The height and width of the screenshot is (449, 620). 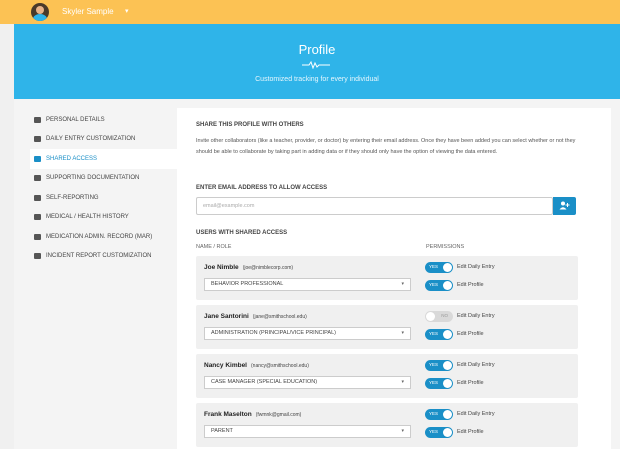 What do you see at coordinates (37, 119) in the screenshot?
I see `id-card-icon` at bounding box center [37, 119].